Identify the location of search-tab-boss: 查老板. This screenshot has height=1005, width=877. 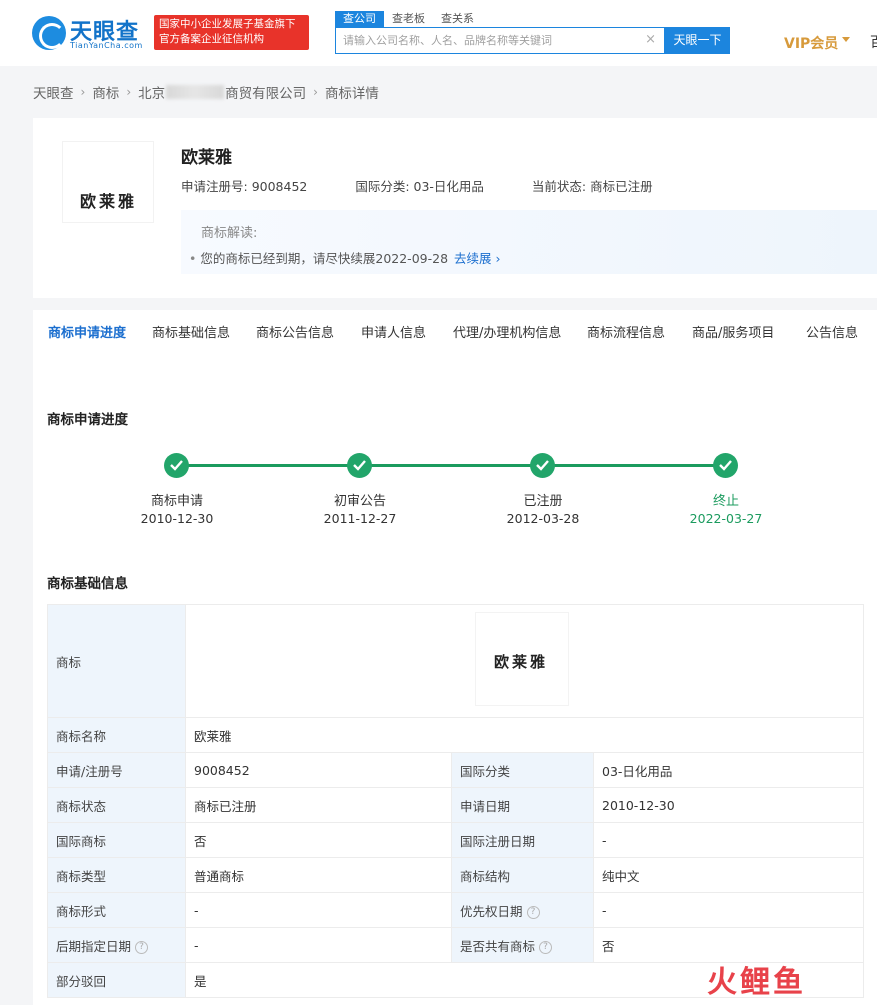
(408, 19).